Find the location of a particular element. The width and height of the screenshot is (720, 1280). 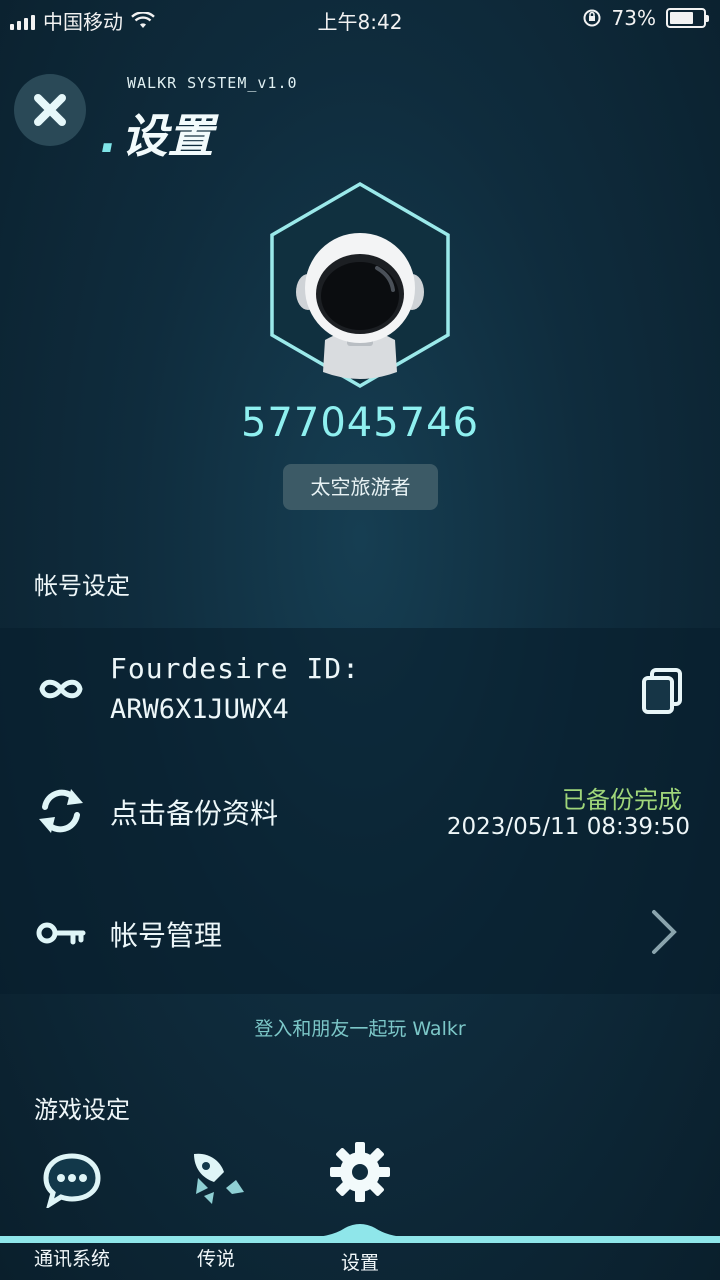

tab-comms-label-wrap: 通讯系统 is located at coordinates (72, 1257).